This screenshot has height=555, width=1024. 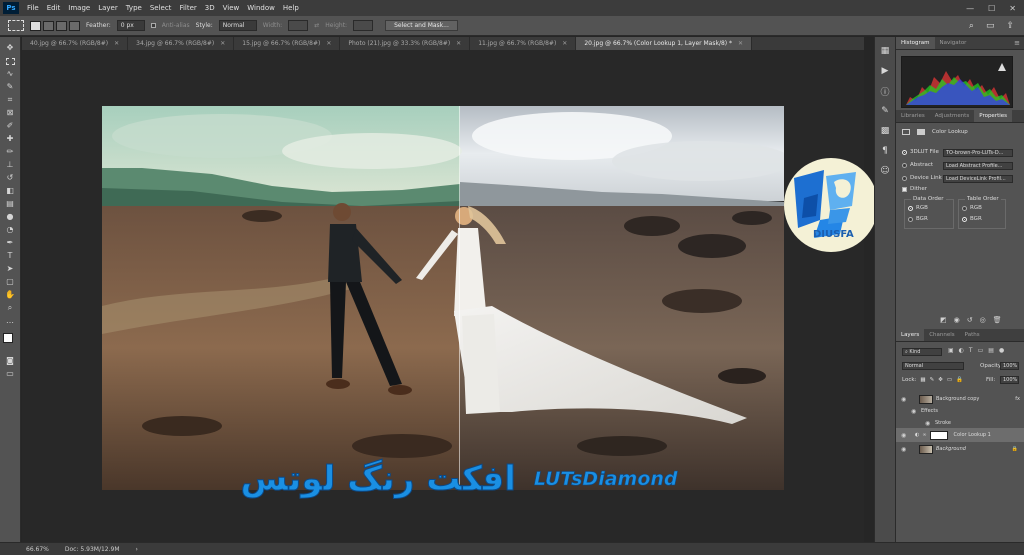 I want to click on view-previous-icon: ◉, so click(x=957, y=320).